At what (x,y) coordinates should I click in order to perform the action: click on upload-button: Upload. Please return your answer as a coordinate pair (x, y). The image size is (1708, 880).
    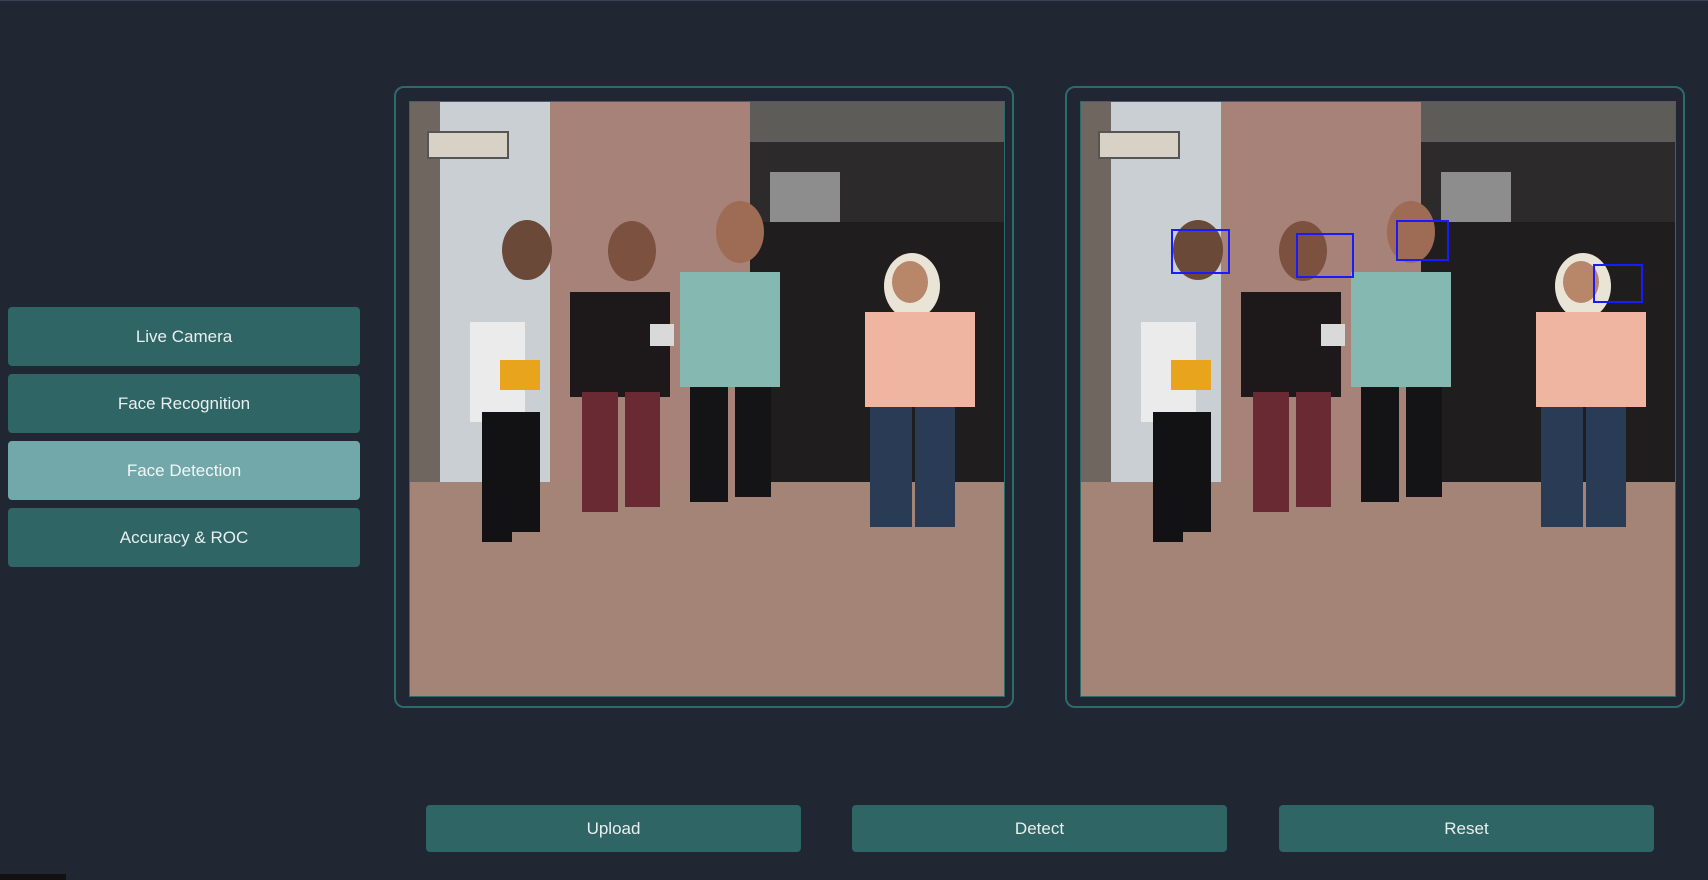
    Looking at the image, I should click on (613, 828).